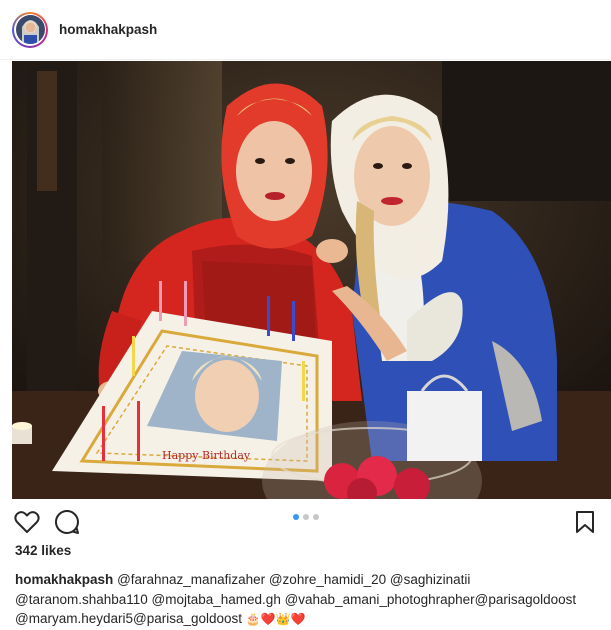  Describe the element at coordinates (206, 455) in the screenshot. I see `cake-text: Happy Birthday` at that location.